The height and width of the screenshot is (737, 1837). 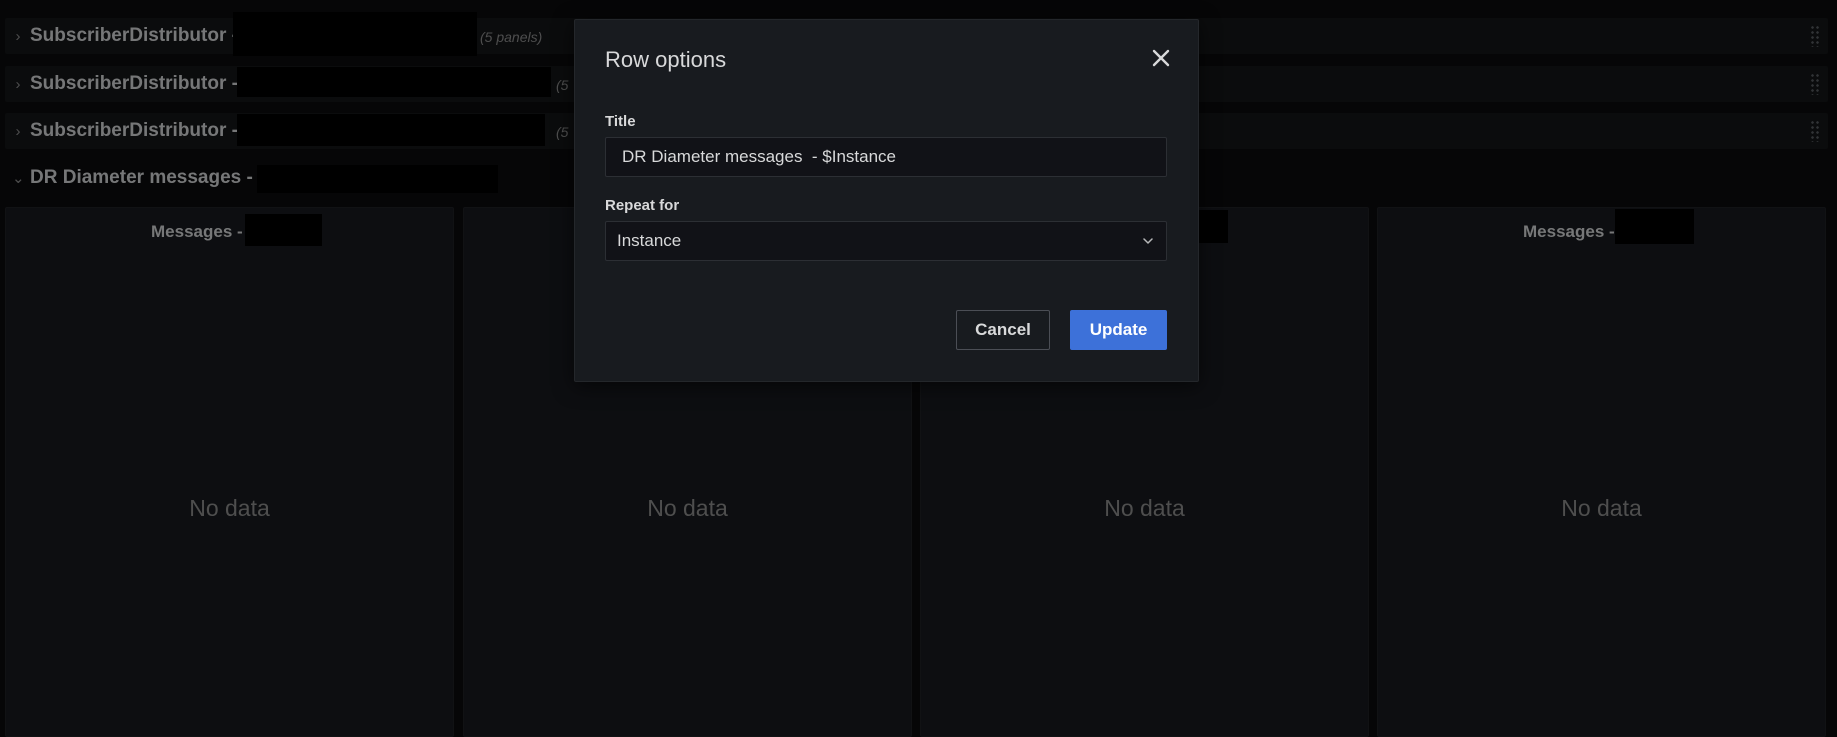 I want to click on repeat-for-select: Instance, so click(x=886, y=241).